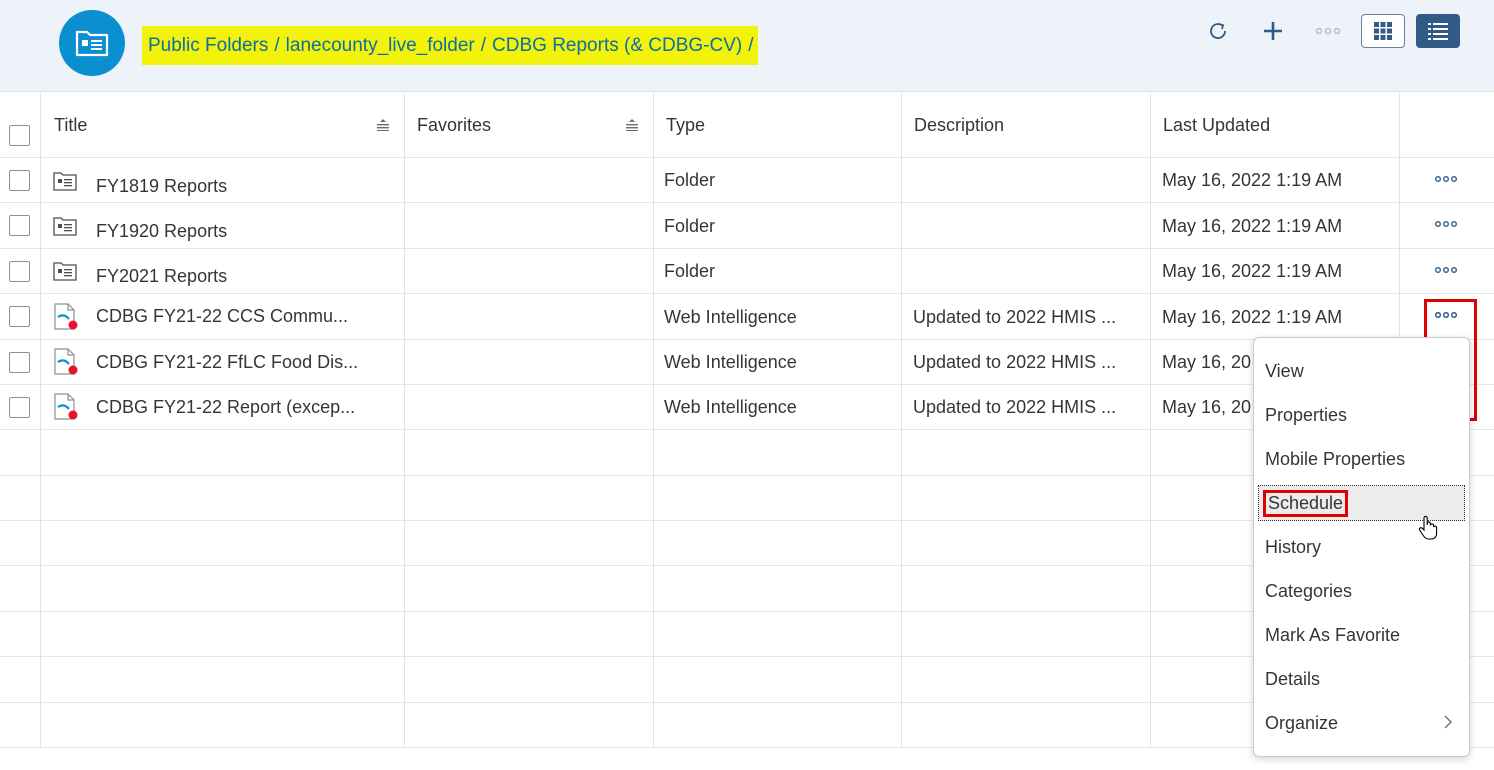 Image resolution: width=1494 pixels, height=770 pixels. What do you see at coordinates (1428, 527) in the screenshot?
I see `hand-cursor-icon` at bounding box center [1428, 527].